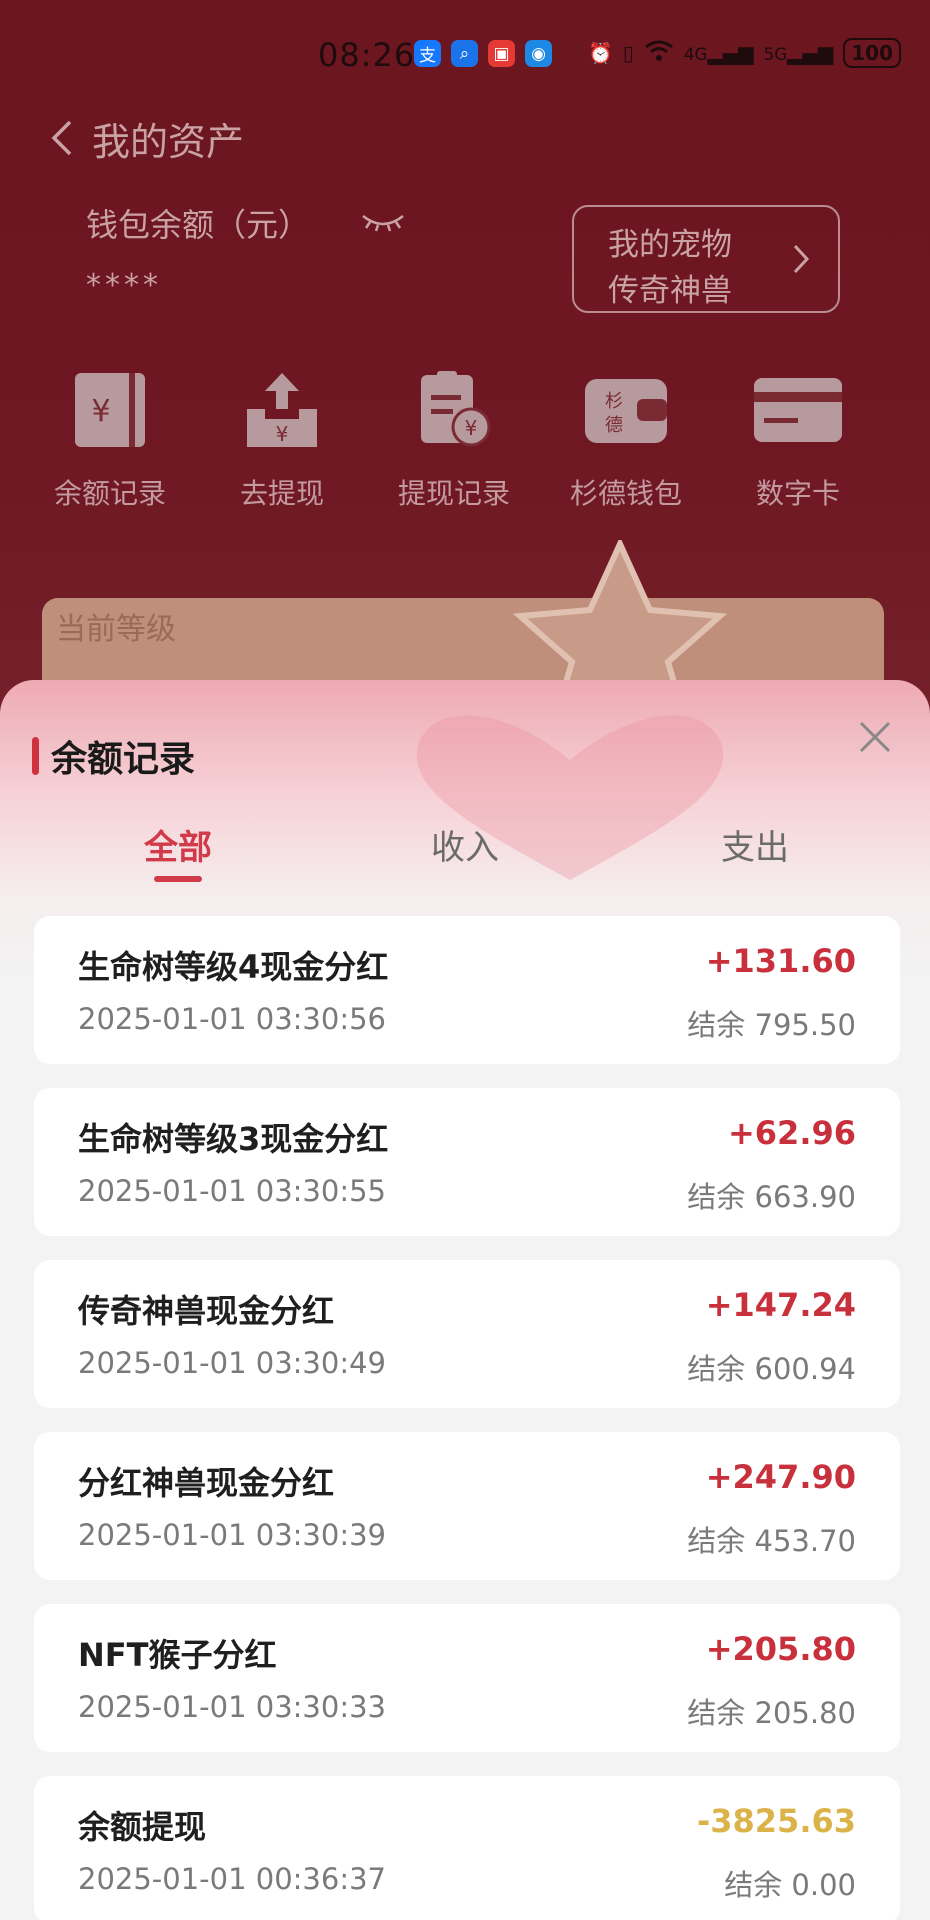  Describe the element at coordinates (206, 1311) in the screenshot. I see `record-title: 传奇神兽现金分红` at that location.